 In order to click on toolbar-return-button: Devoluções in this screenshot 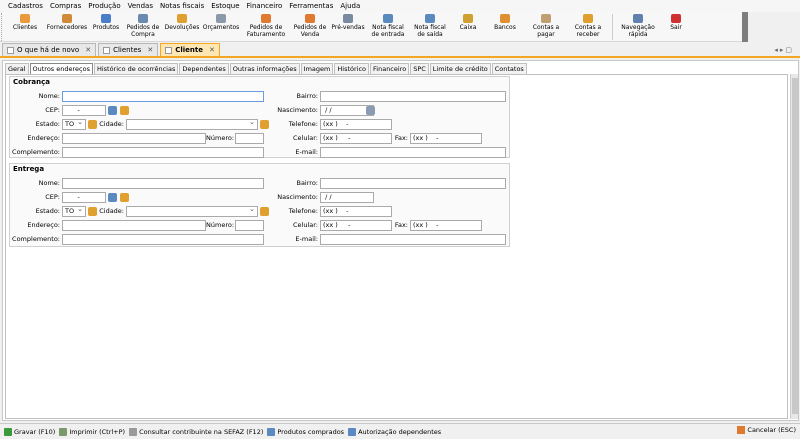, I will do `click(182, 26)`.